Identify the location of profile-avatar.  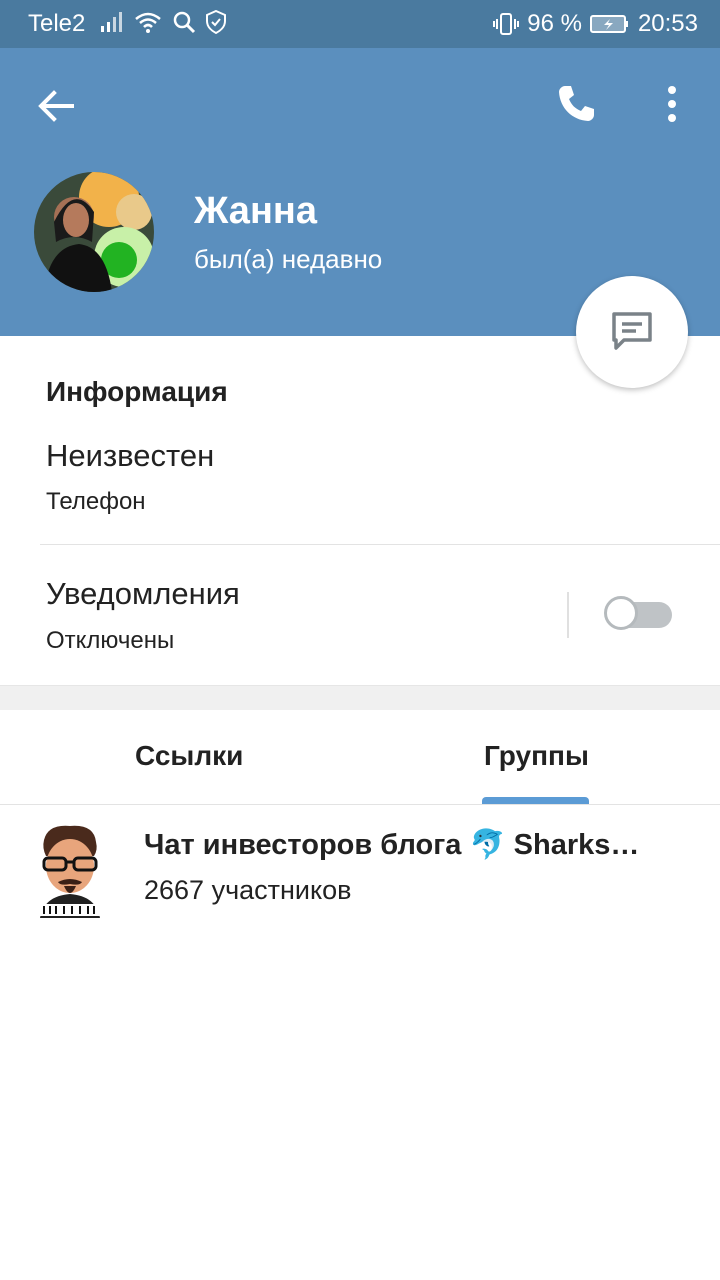
(94, 232).